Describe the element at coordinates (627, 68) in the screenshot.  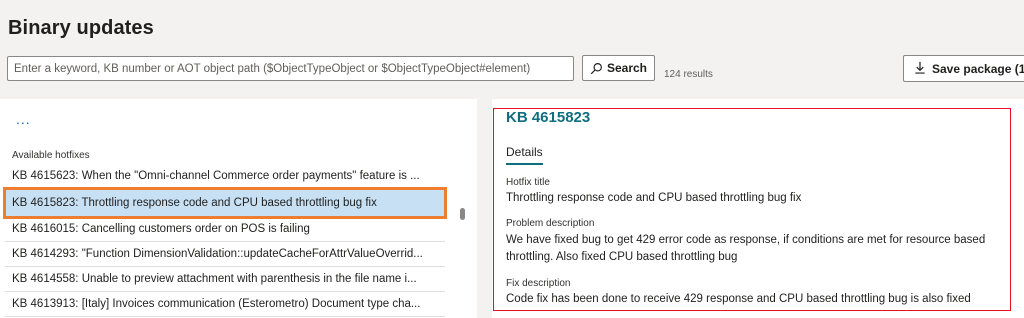
I see `search-button-label: Search` at that location.